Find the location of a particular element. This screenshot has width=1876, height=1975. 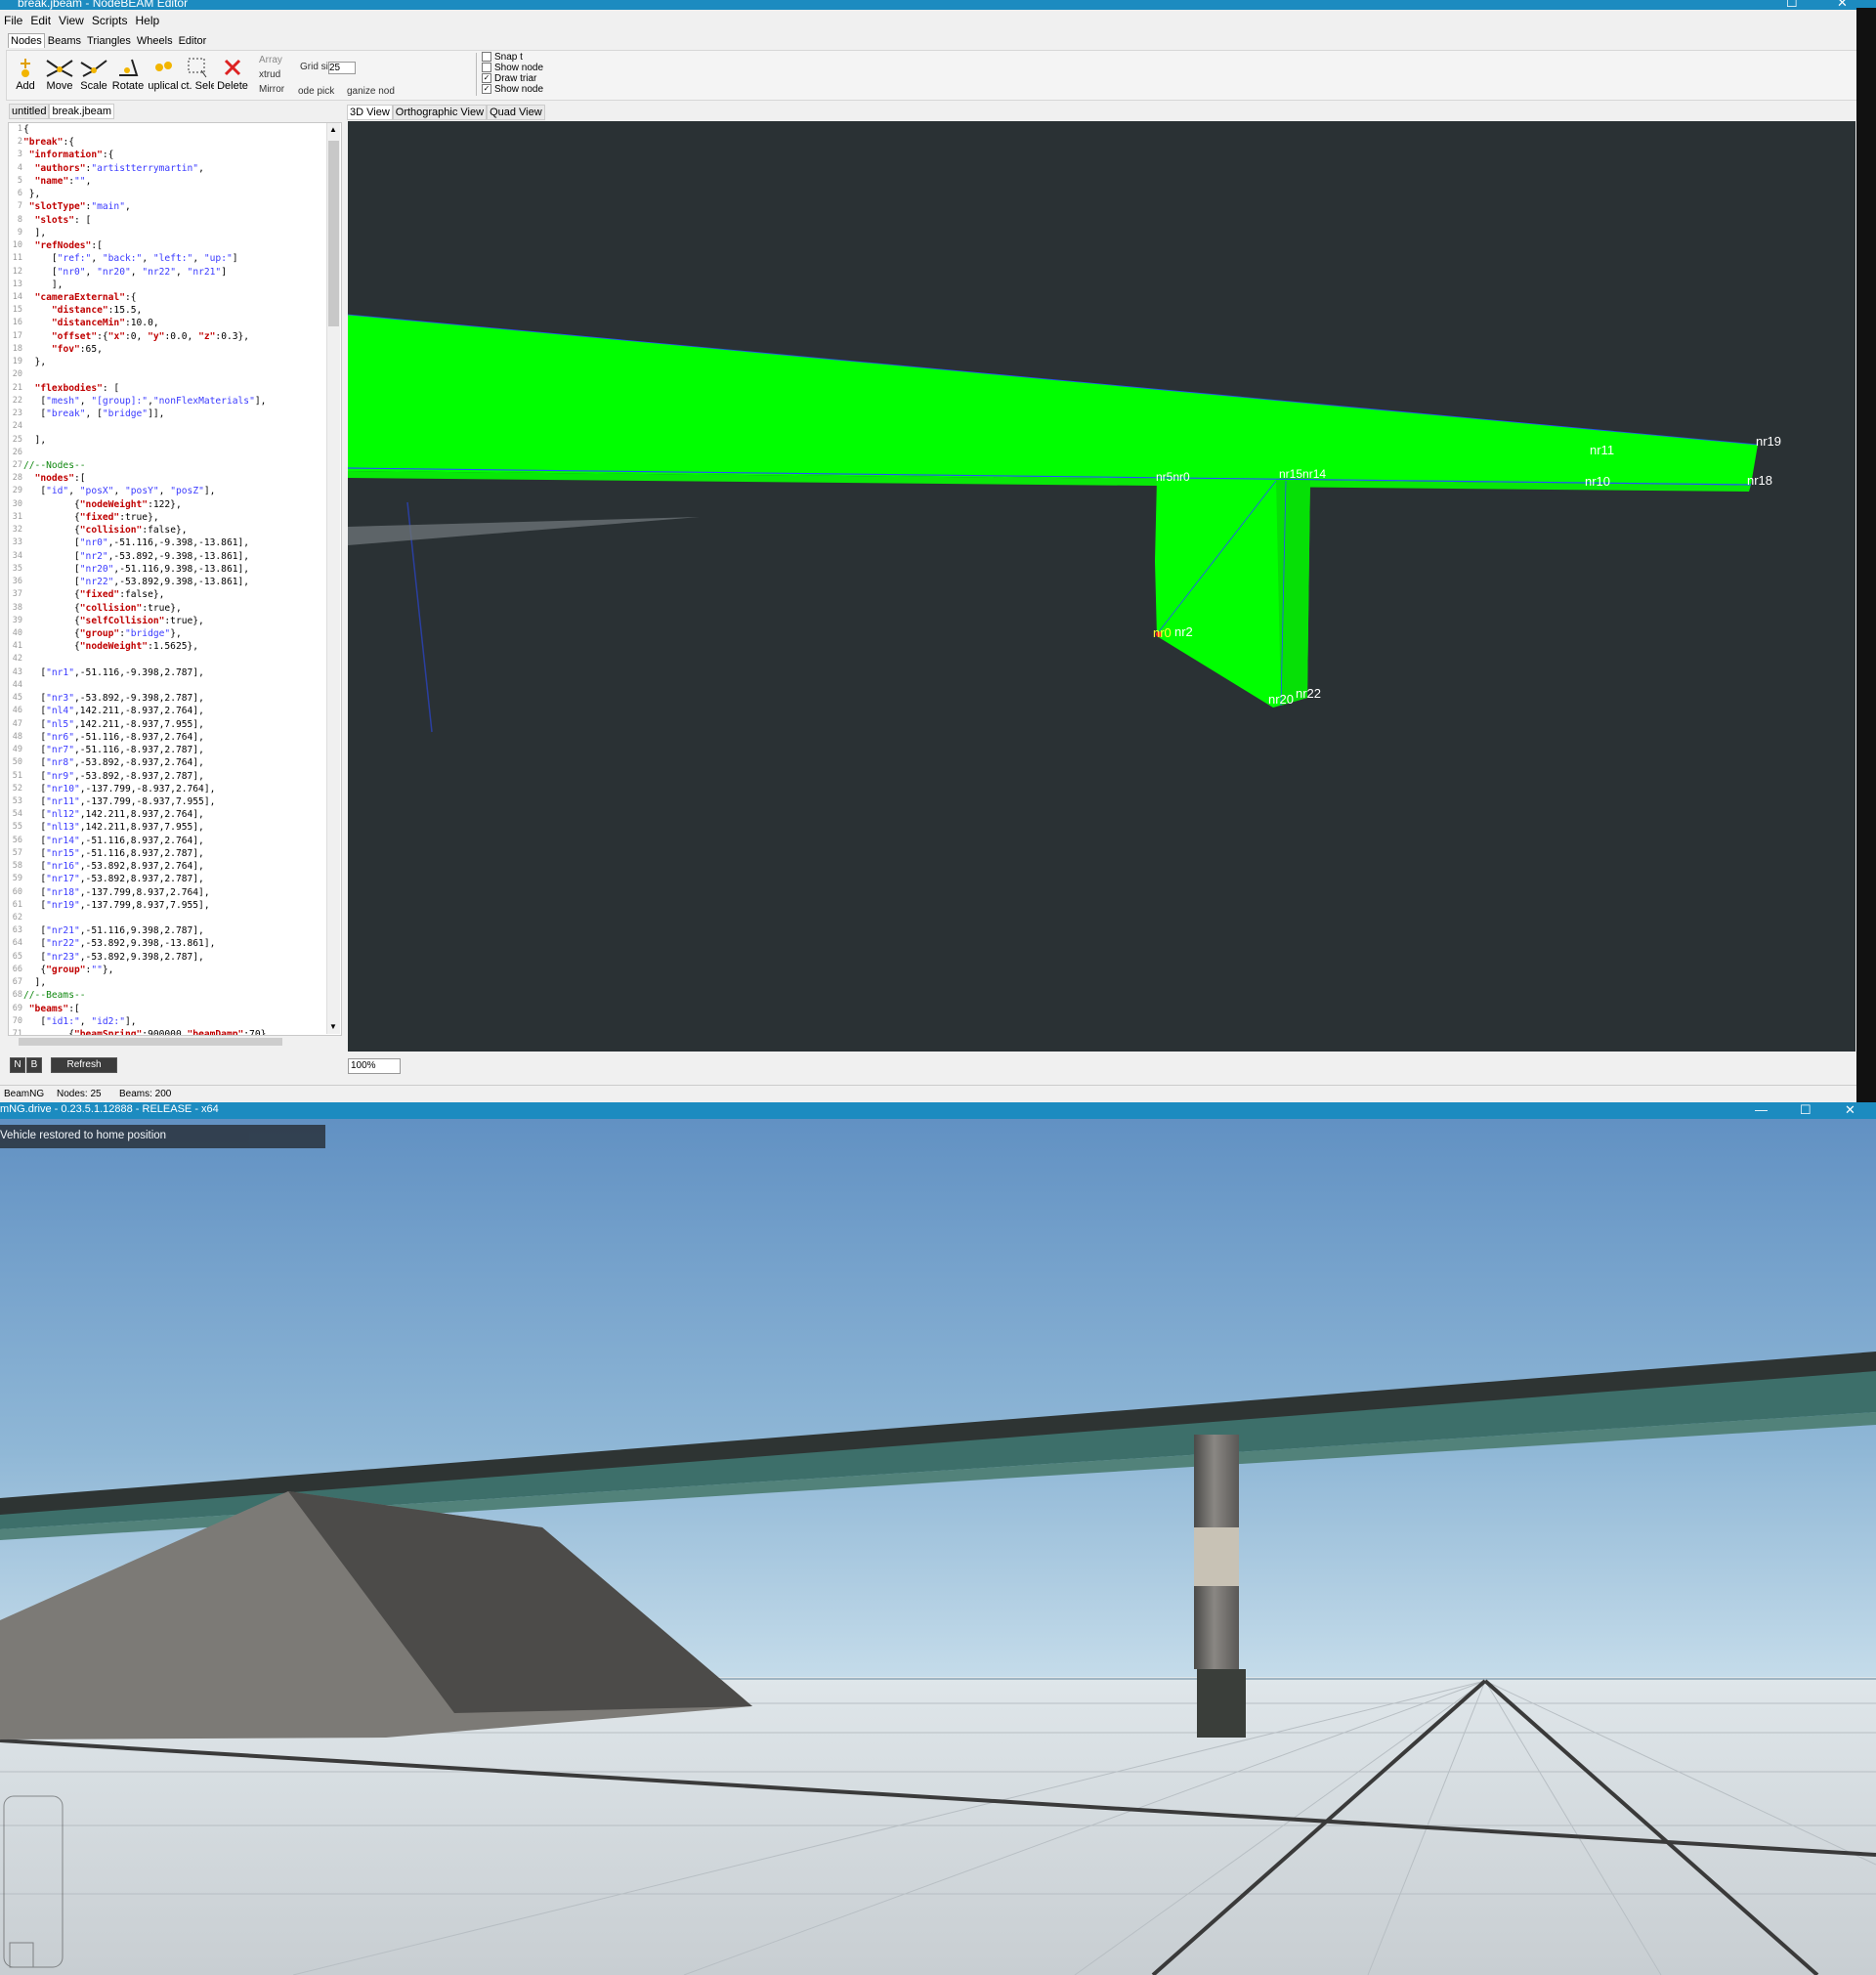

tab-untitled: untitled is located at coordinates (29, 112).